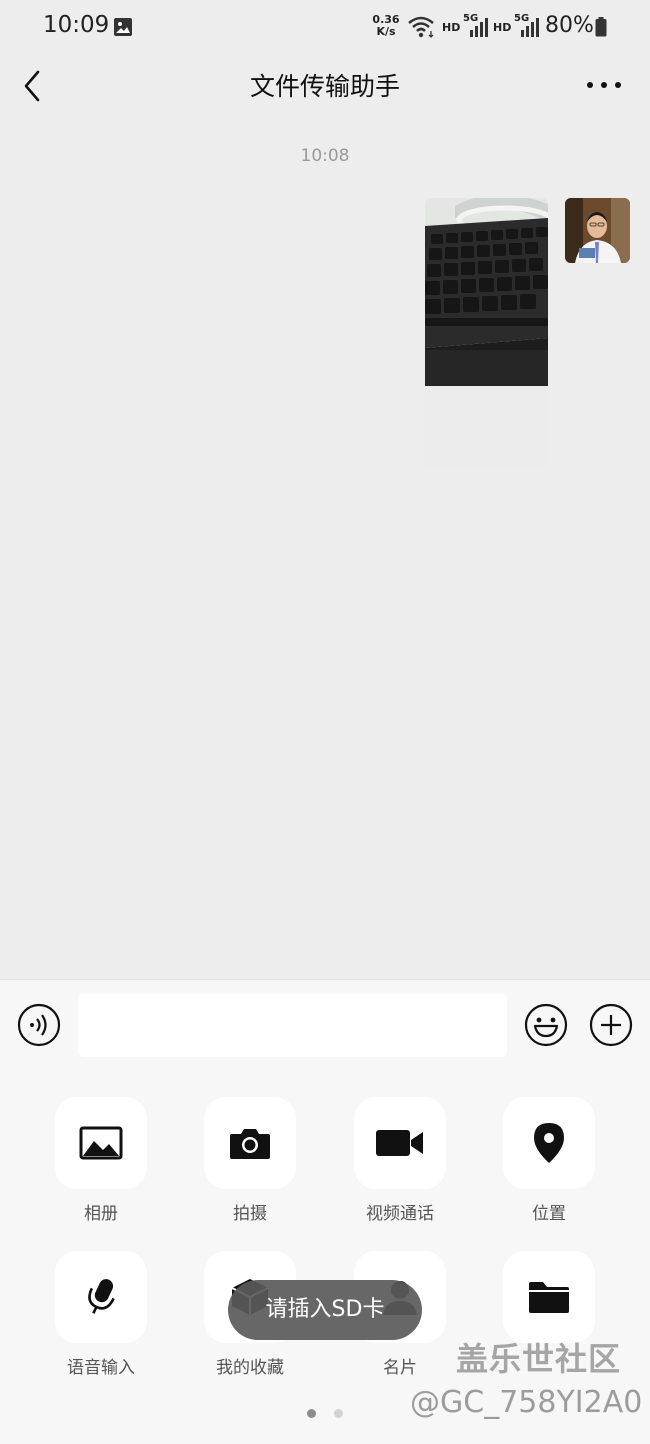 The height and width of the screenshot is (1444, 650). What do you see at coordinates (101, 1296) in the screenshot?
I see `microphone-icon` at bounding box center [101, 1296].